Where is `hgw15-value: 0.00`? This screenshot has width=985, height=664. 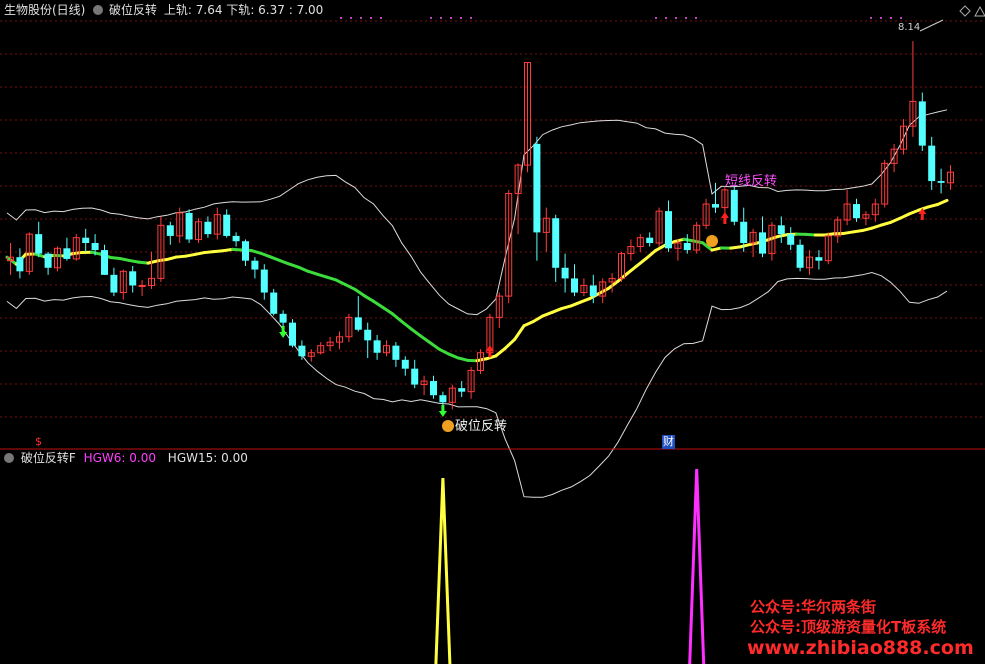
hgw15-value: 0.00 is located at coordinates (234, 458).